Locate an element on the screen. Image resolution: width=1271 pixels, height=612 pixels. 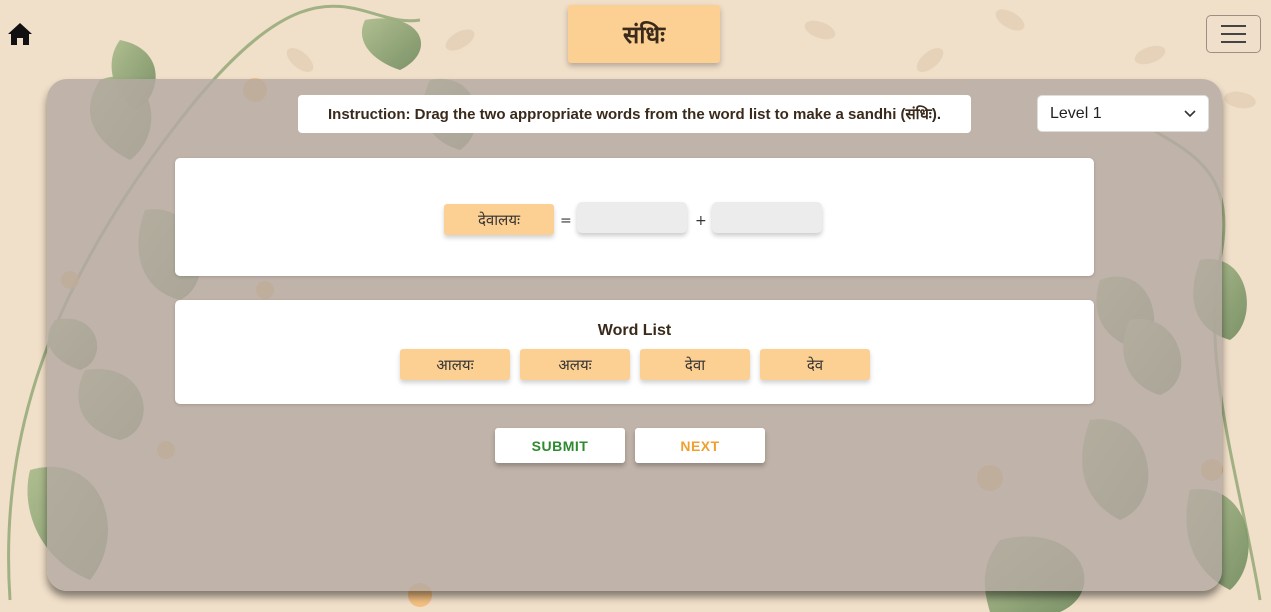
word-chip: आलयः is located at coordinates (455, 364).